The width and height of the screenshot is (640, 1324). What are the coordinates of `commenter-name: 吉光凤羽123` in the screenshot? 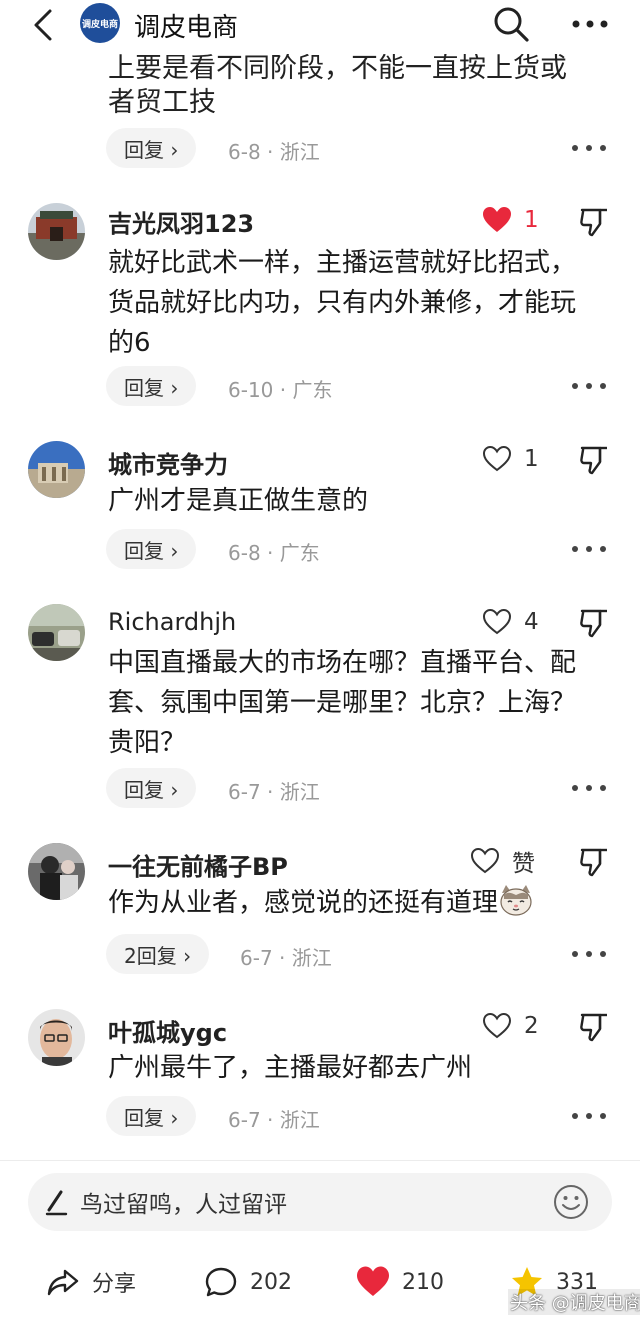 It's located at (181, 221).